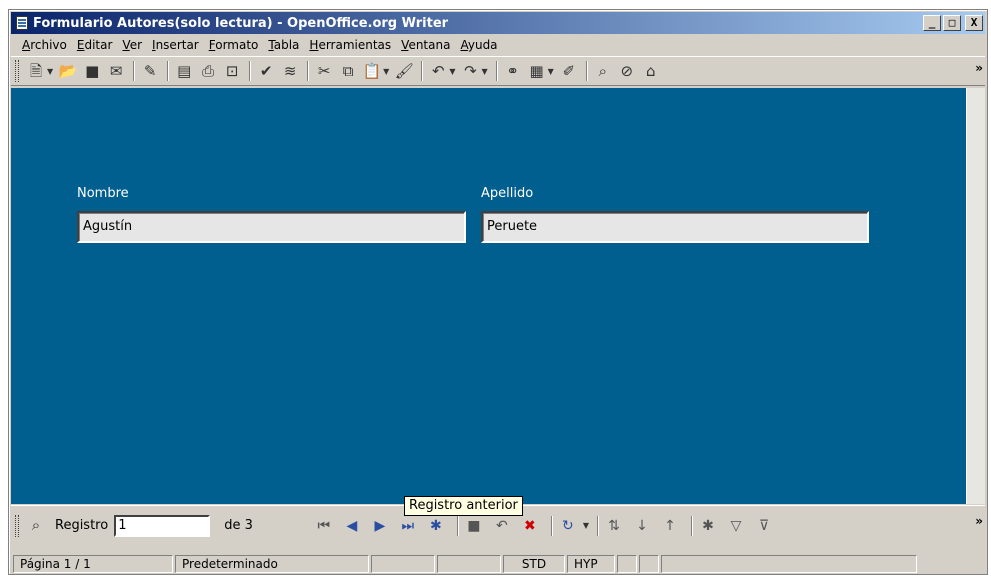  I want to click on last-record-icon: ⏭, so click(408, 526).